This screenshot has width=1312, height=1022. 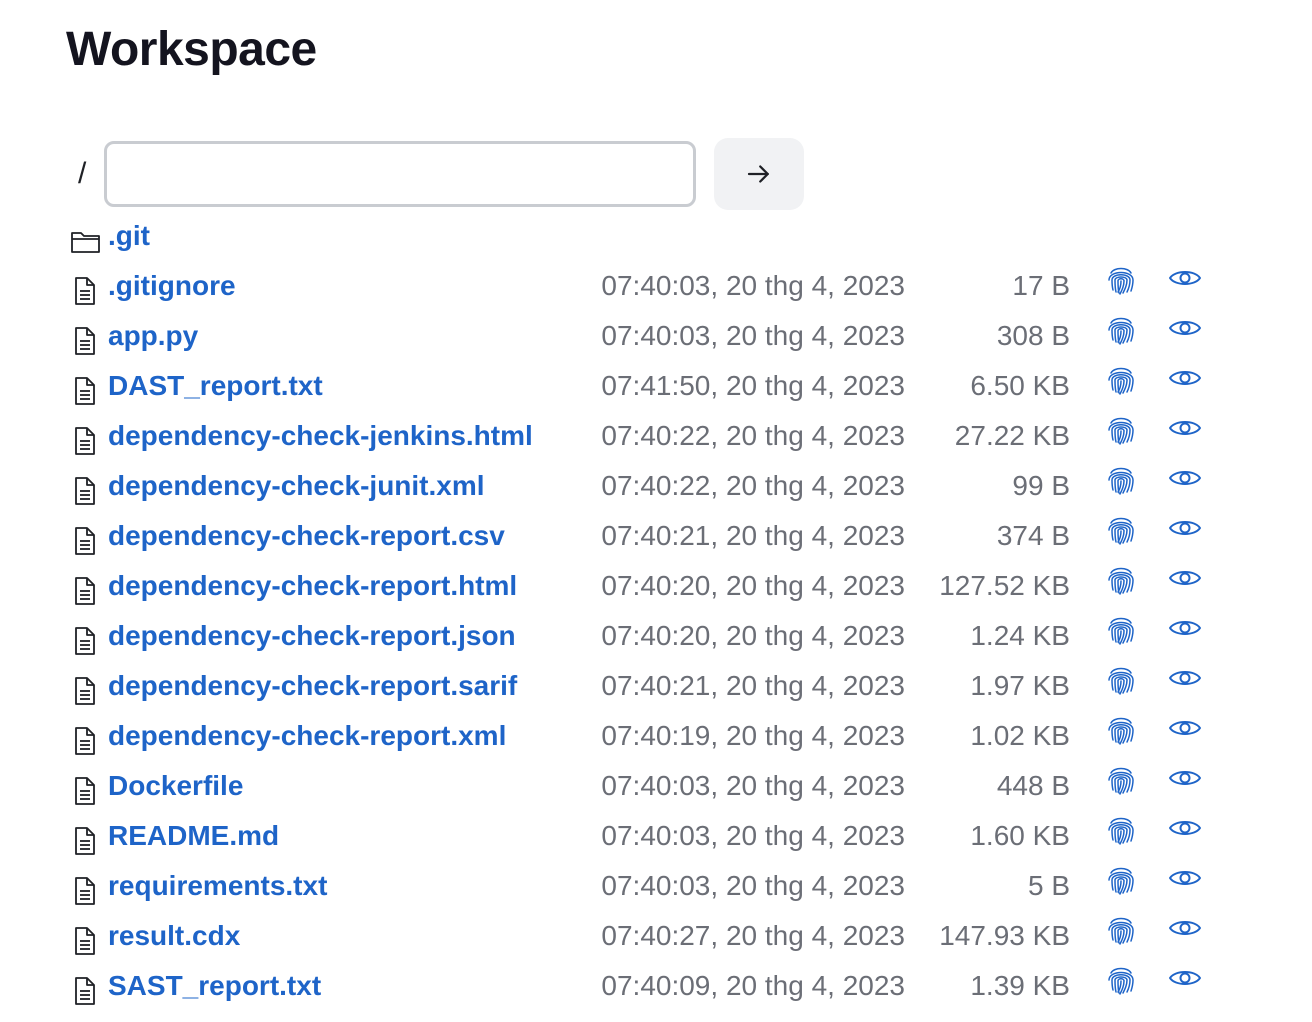 I want to click on file-link: dependency-check-jenkins.html, so click(x=320, y=436).